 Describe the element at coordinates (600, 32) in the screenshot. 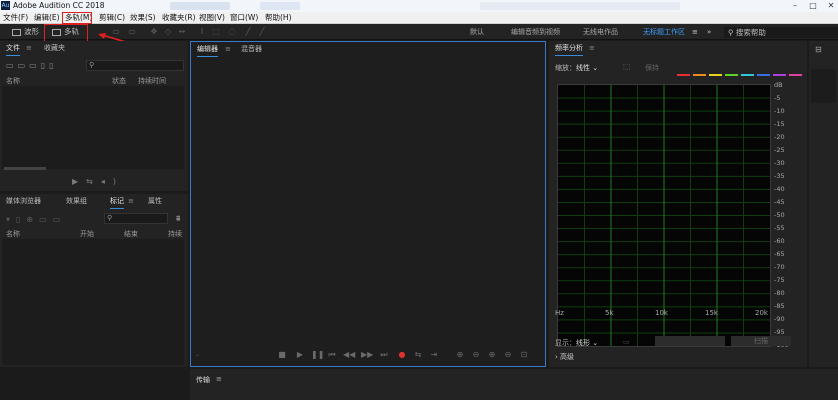

I see `workspace-radio-production: 无线电作品` at that location.